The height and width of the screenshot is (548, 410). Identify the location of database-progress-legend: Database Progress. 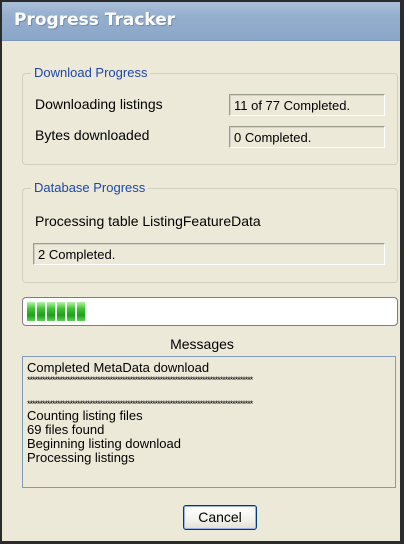
(90, 187).